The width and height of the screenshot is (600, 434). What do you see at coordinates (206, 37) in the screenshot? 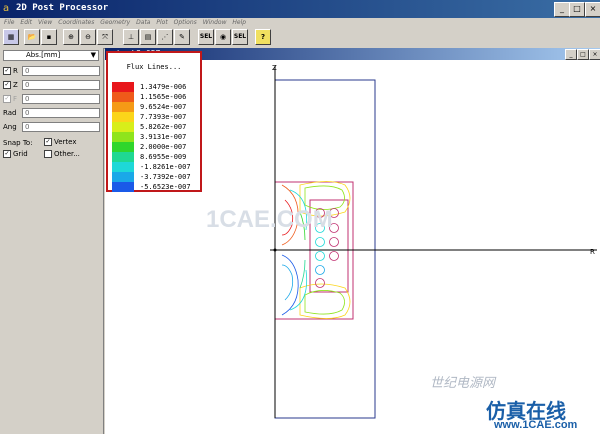
I see `select-button: SEL` at bounding box center [206, 37].